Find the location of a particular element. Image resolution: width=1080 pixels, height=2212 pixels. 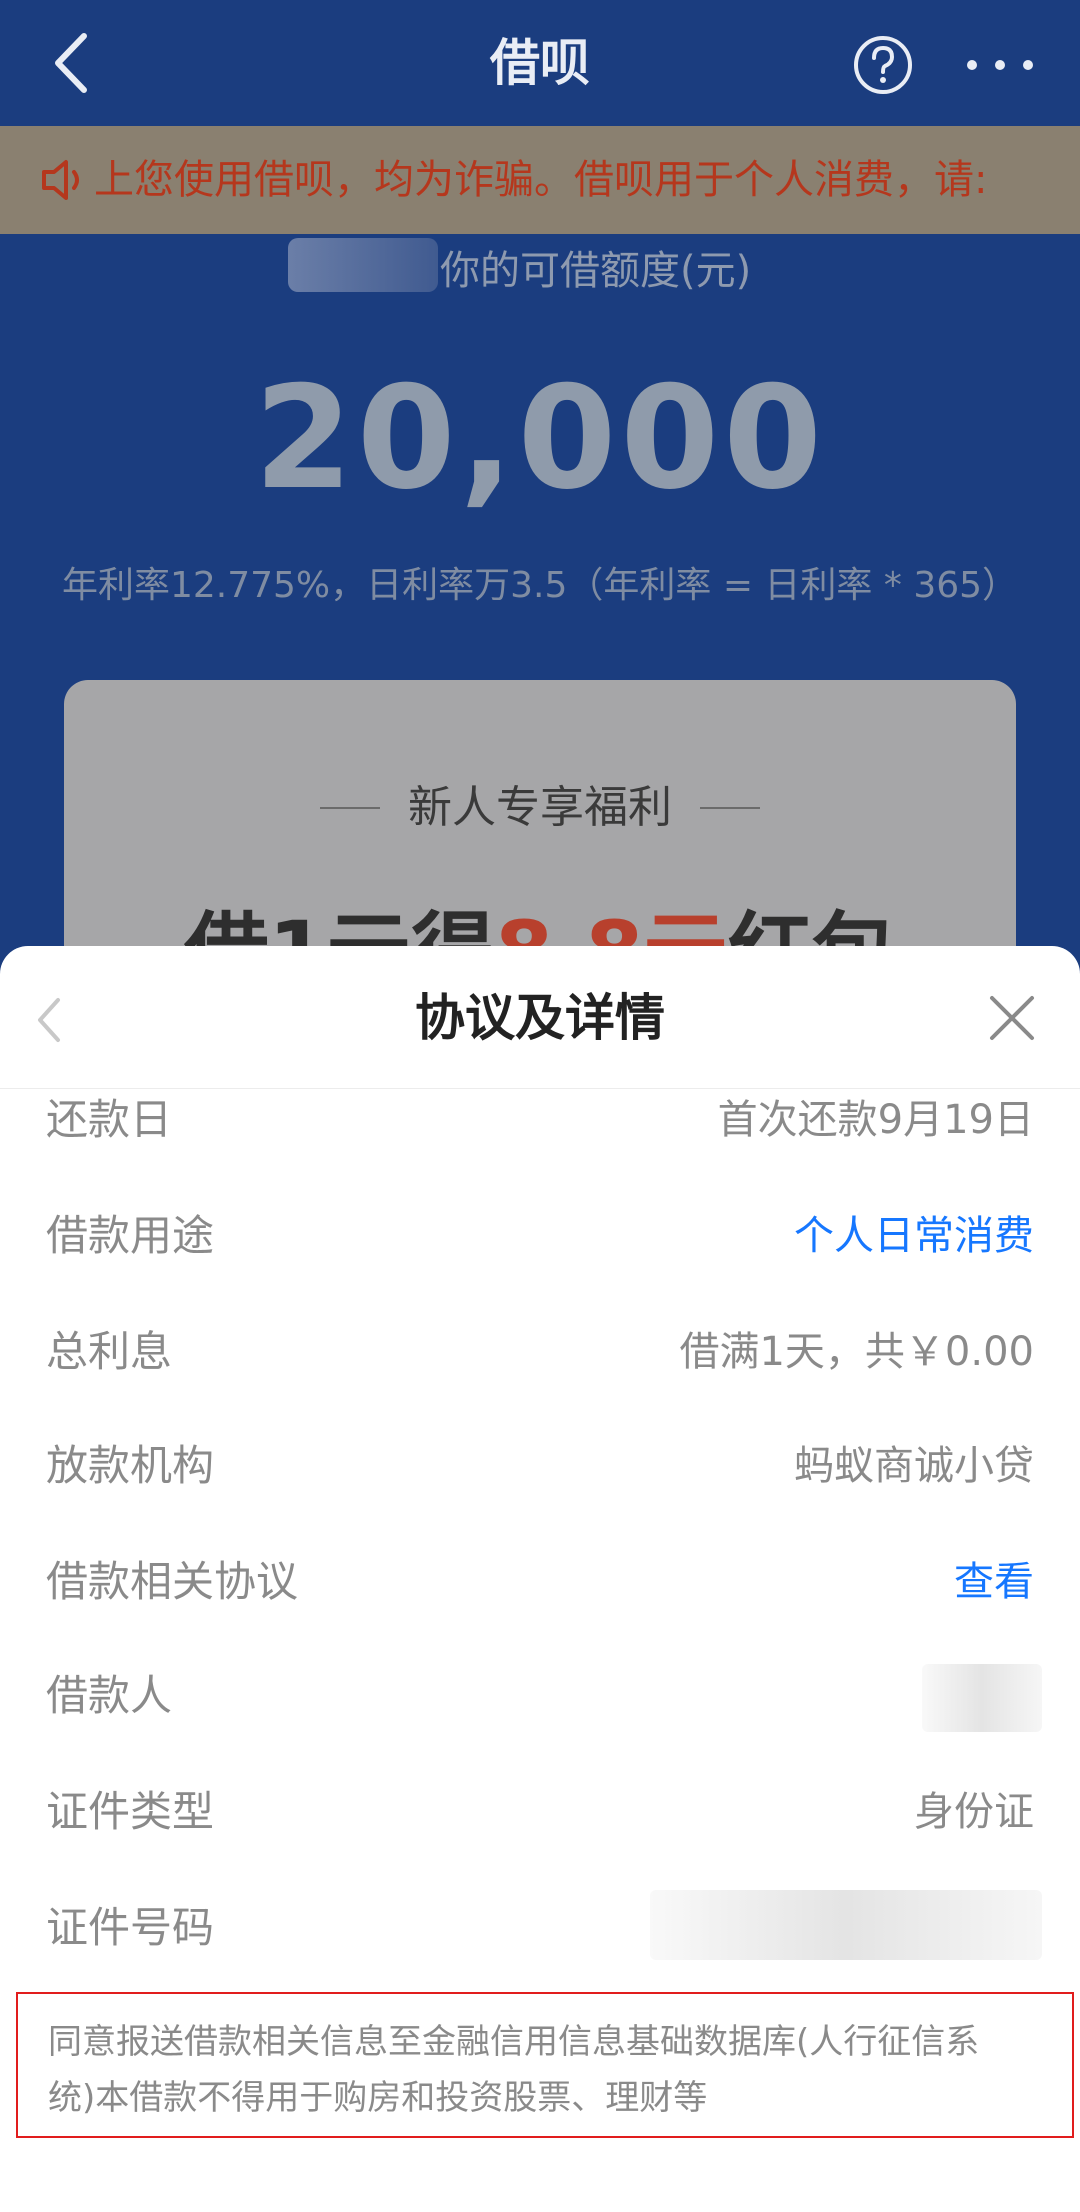

sheet-title: 协议及详情 is located at coordinates (540, 1018).